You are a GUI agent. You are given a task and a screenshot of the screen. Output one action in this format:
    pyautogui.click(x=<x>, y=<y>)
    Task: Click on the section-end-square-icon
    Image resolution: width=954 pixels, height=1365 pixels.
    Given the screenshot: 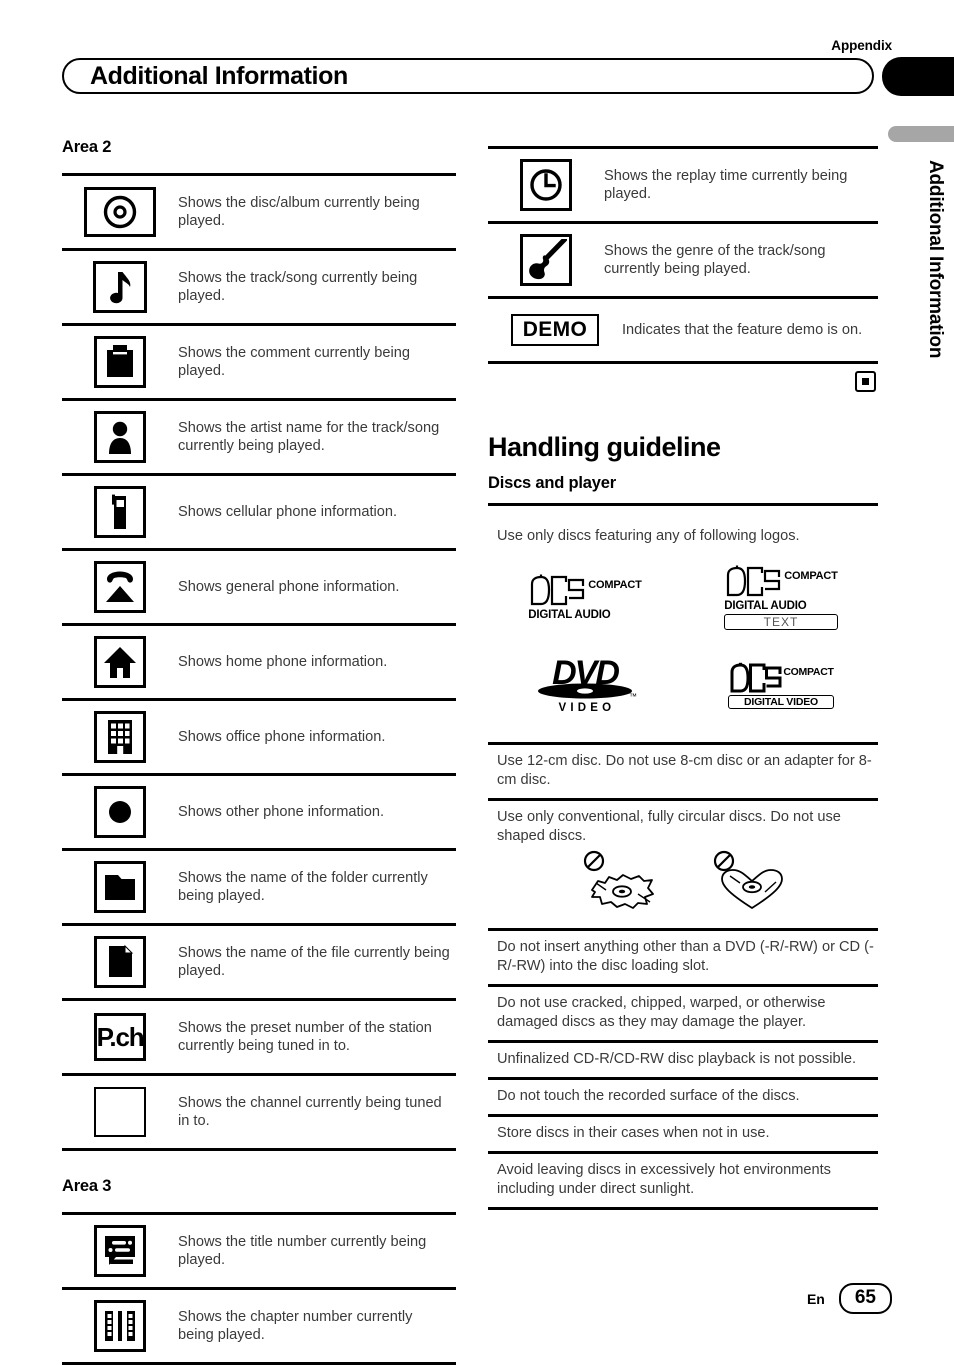 What is the action you would take?
    pyautogui.click(x=865, y=381)
    